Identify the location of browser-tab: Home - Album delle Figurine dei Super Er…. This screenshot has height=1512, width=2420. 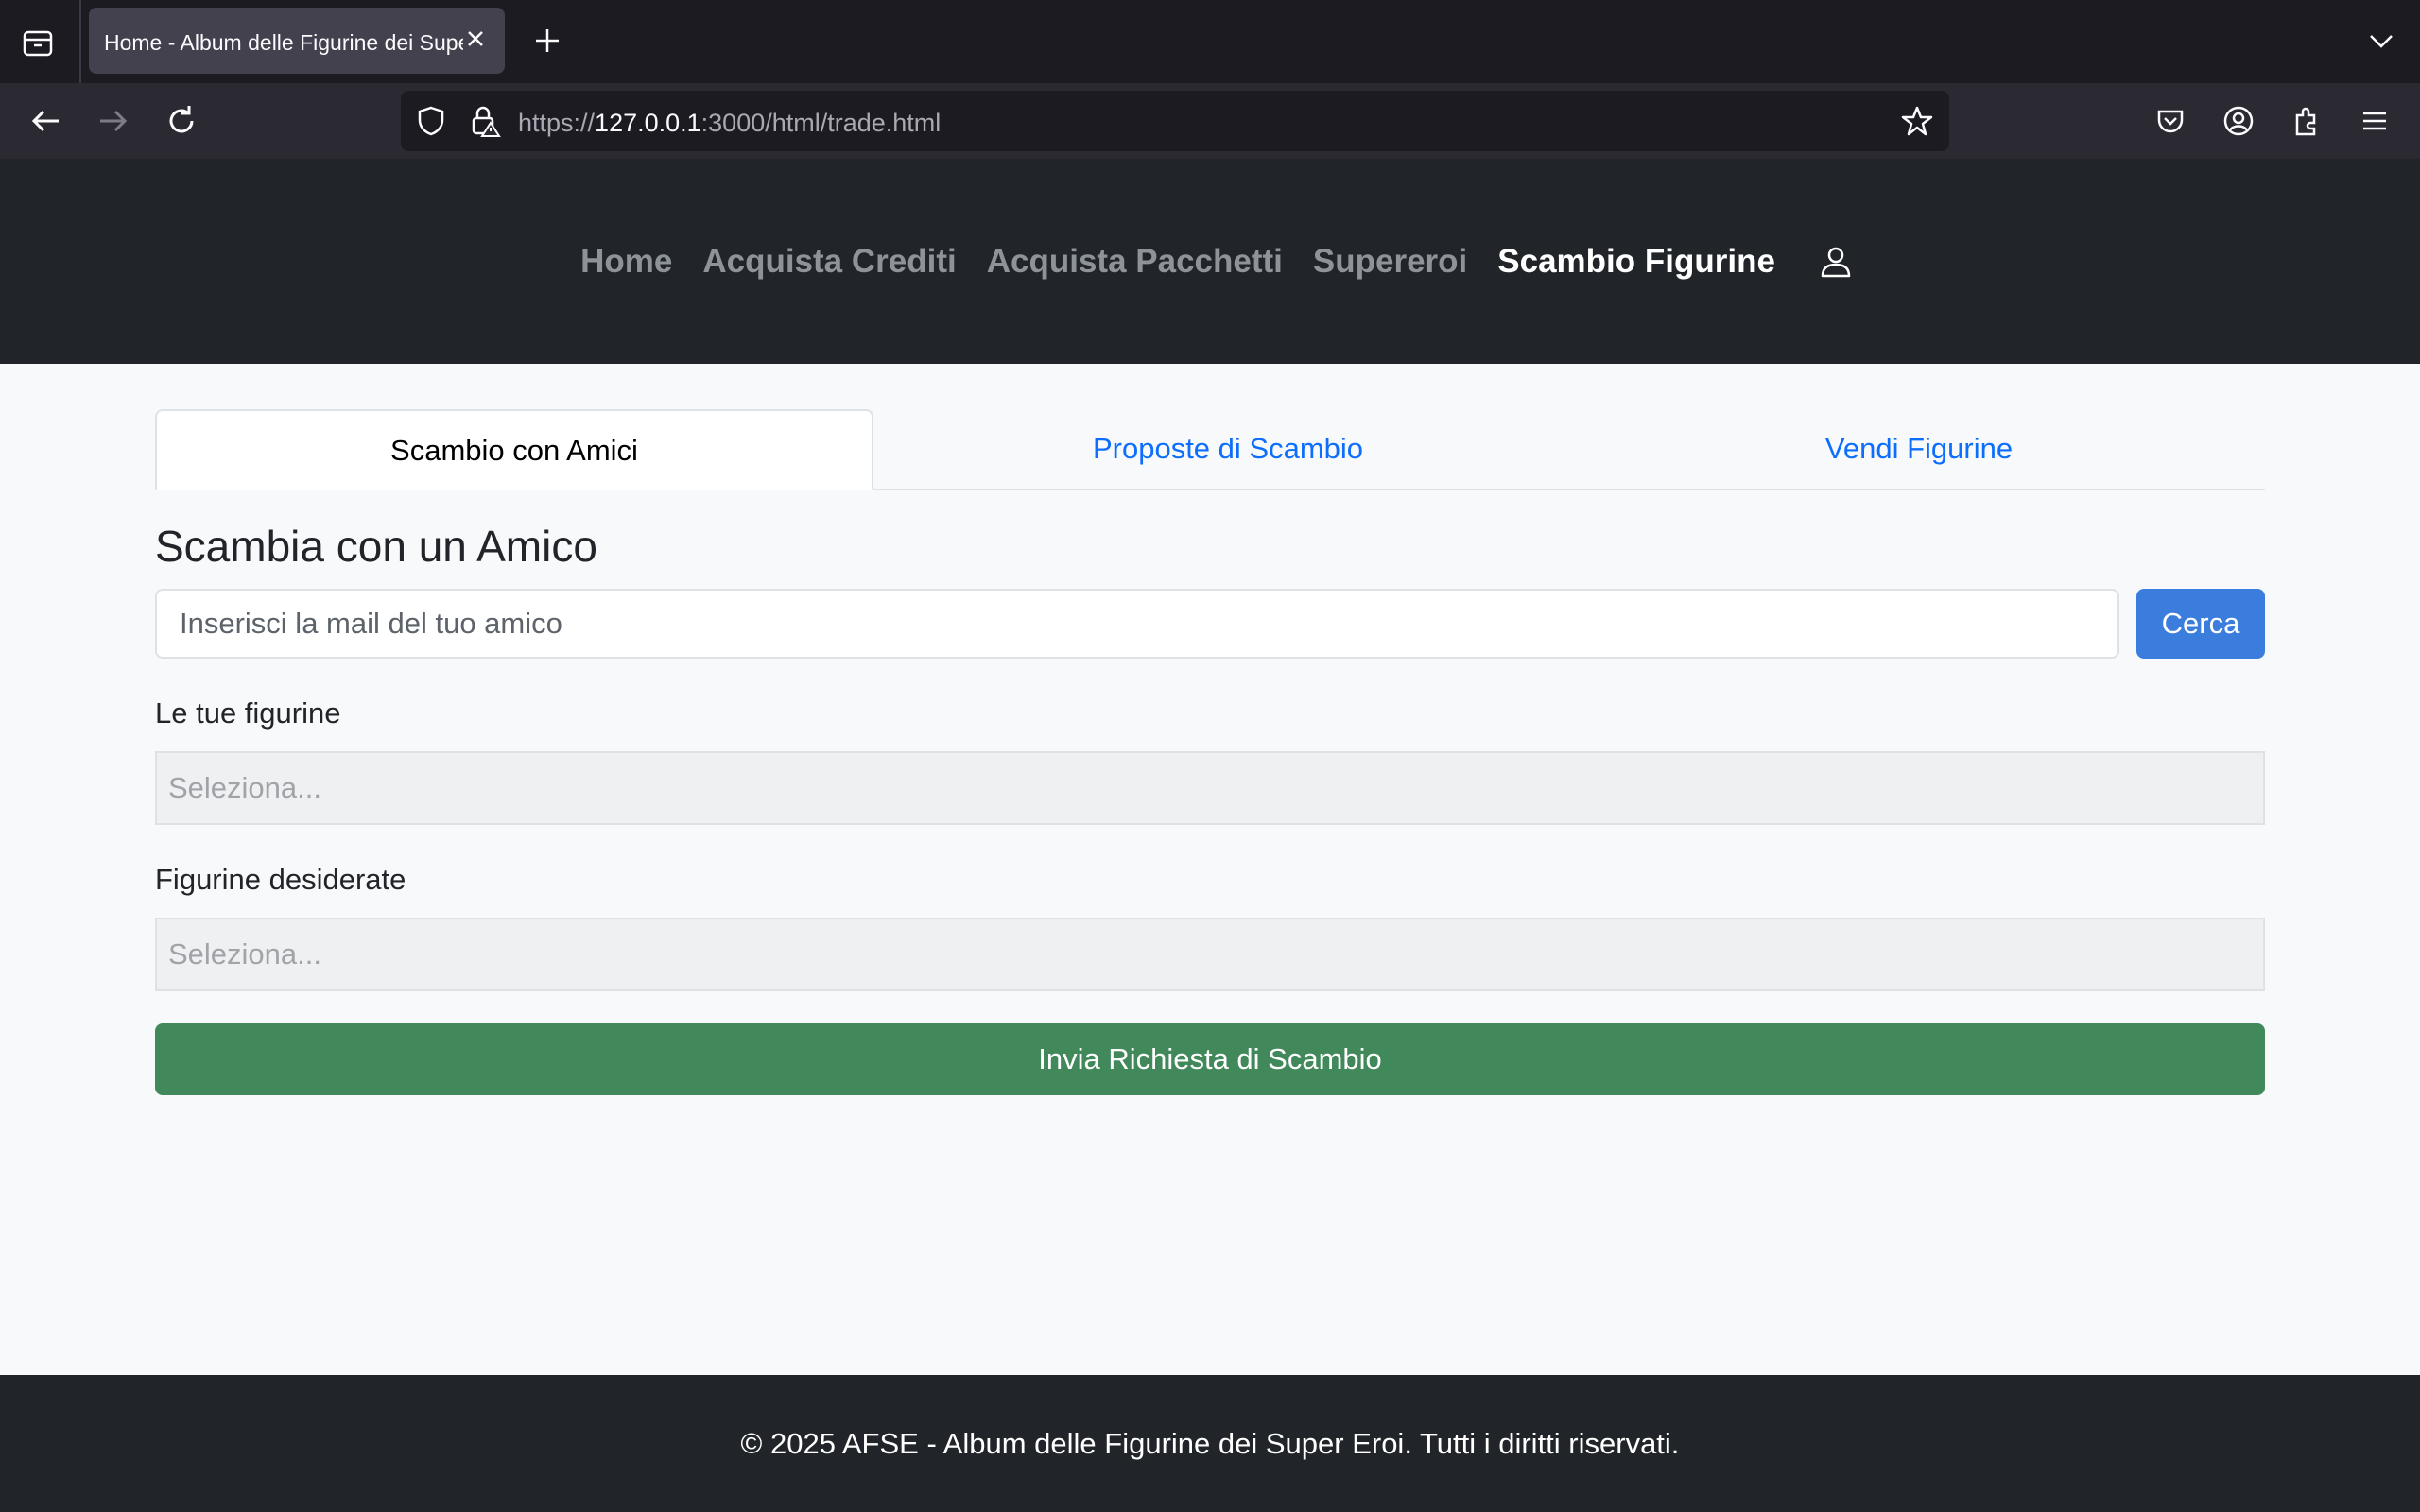
(297, 41).